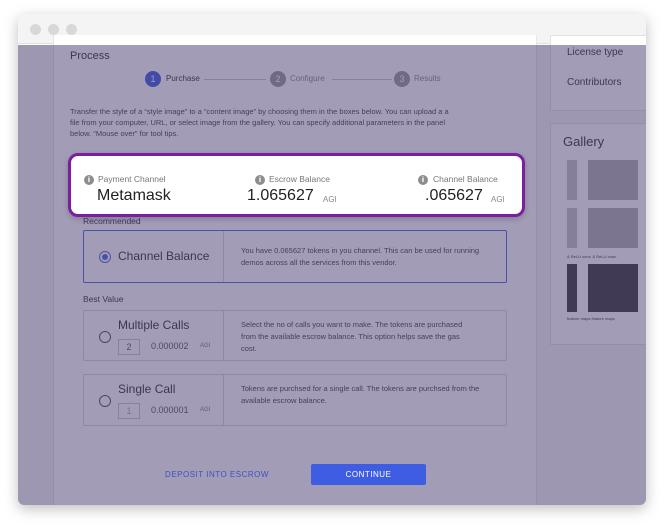 This screenshot has height=527, width=664. What do you see at coordinates (584, 141) in the screenshot?
I see `gallery-title: Gallery` at bounding box center [584, 141].